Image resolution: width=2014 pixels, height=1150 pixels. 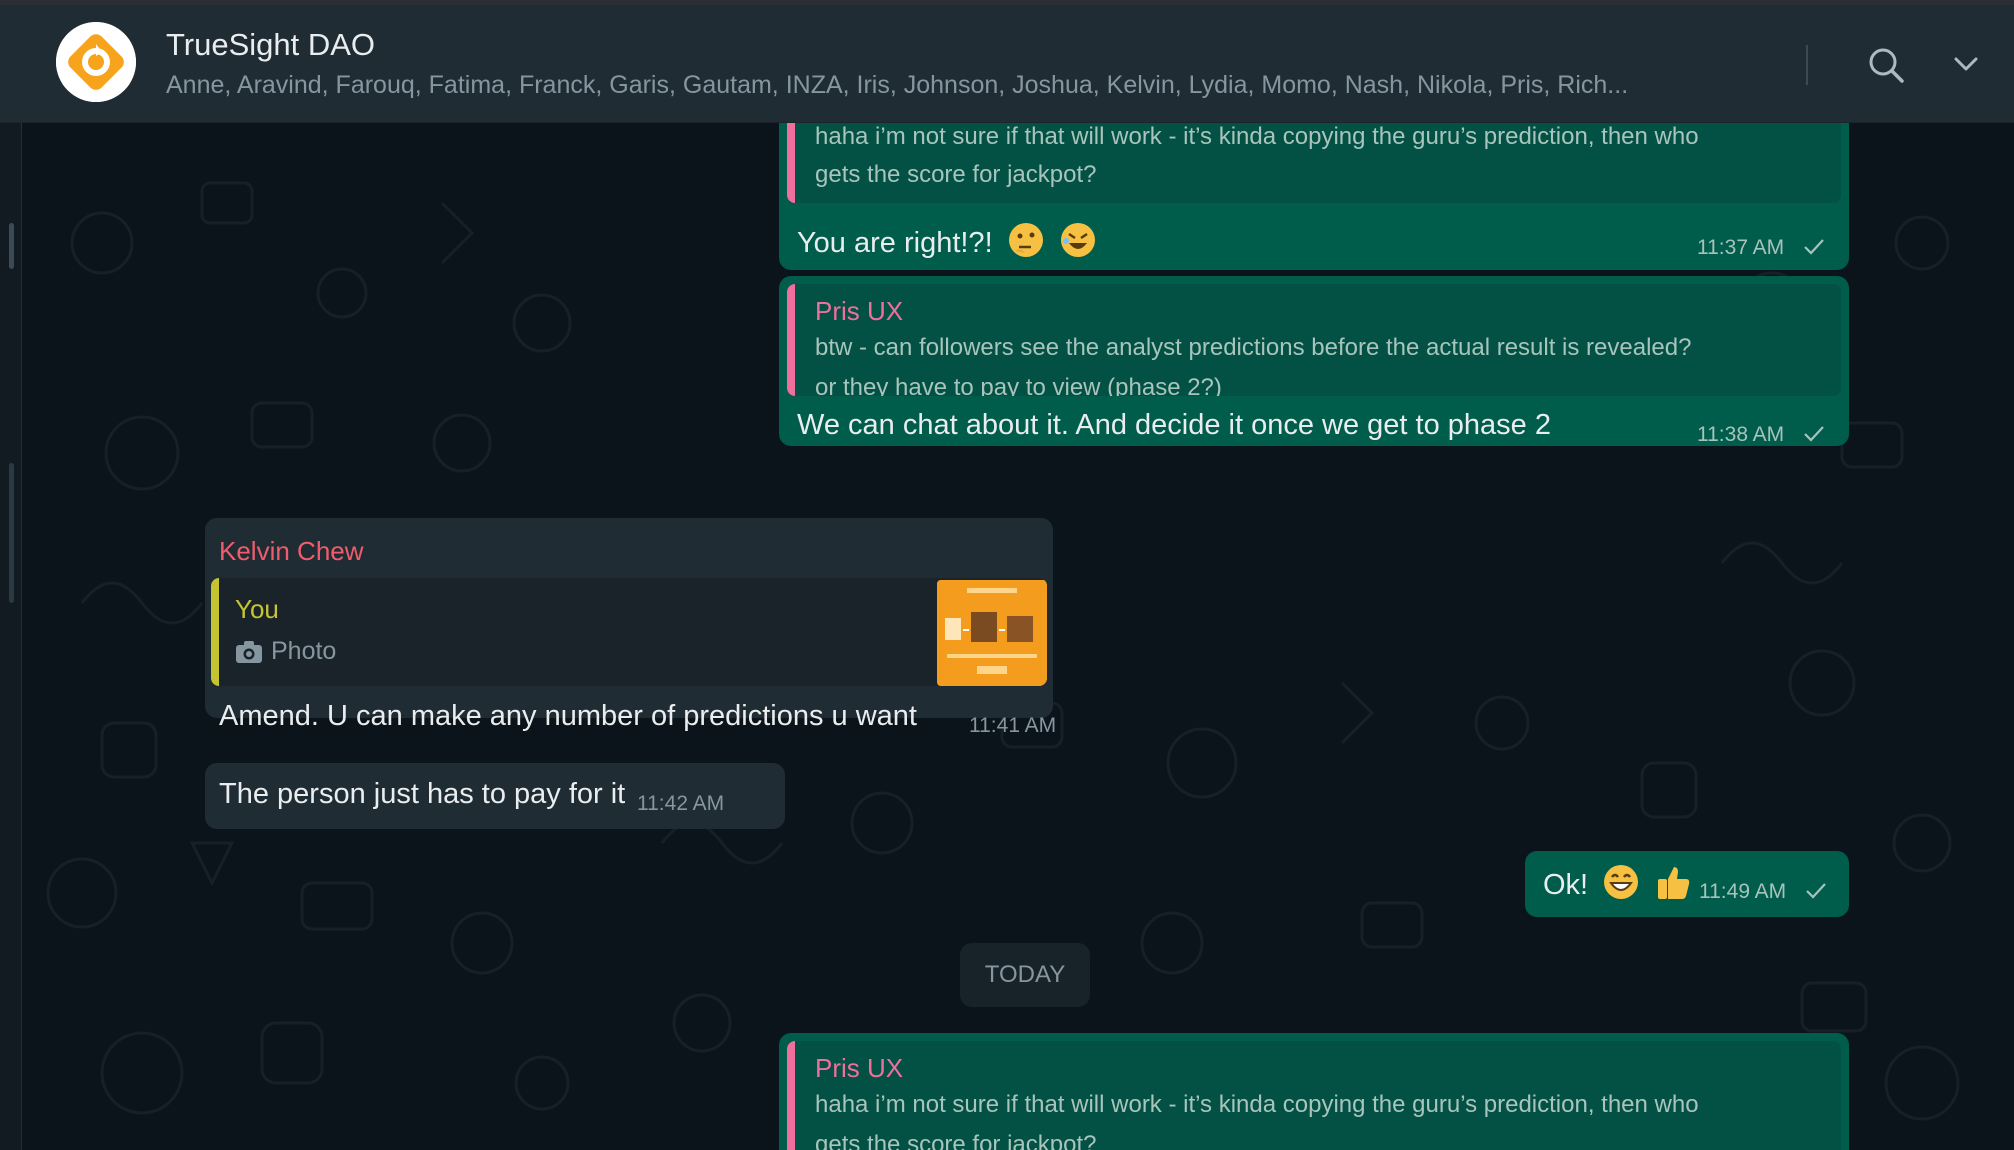 I want to click on message-text: The person just has to pay for it, so click(x=422, y=794).